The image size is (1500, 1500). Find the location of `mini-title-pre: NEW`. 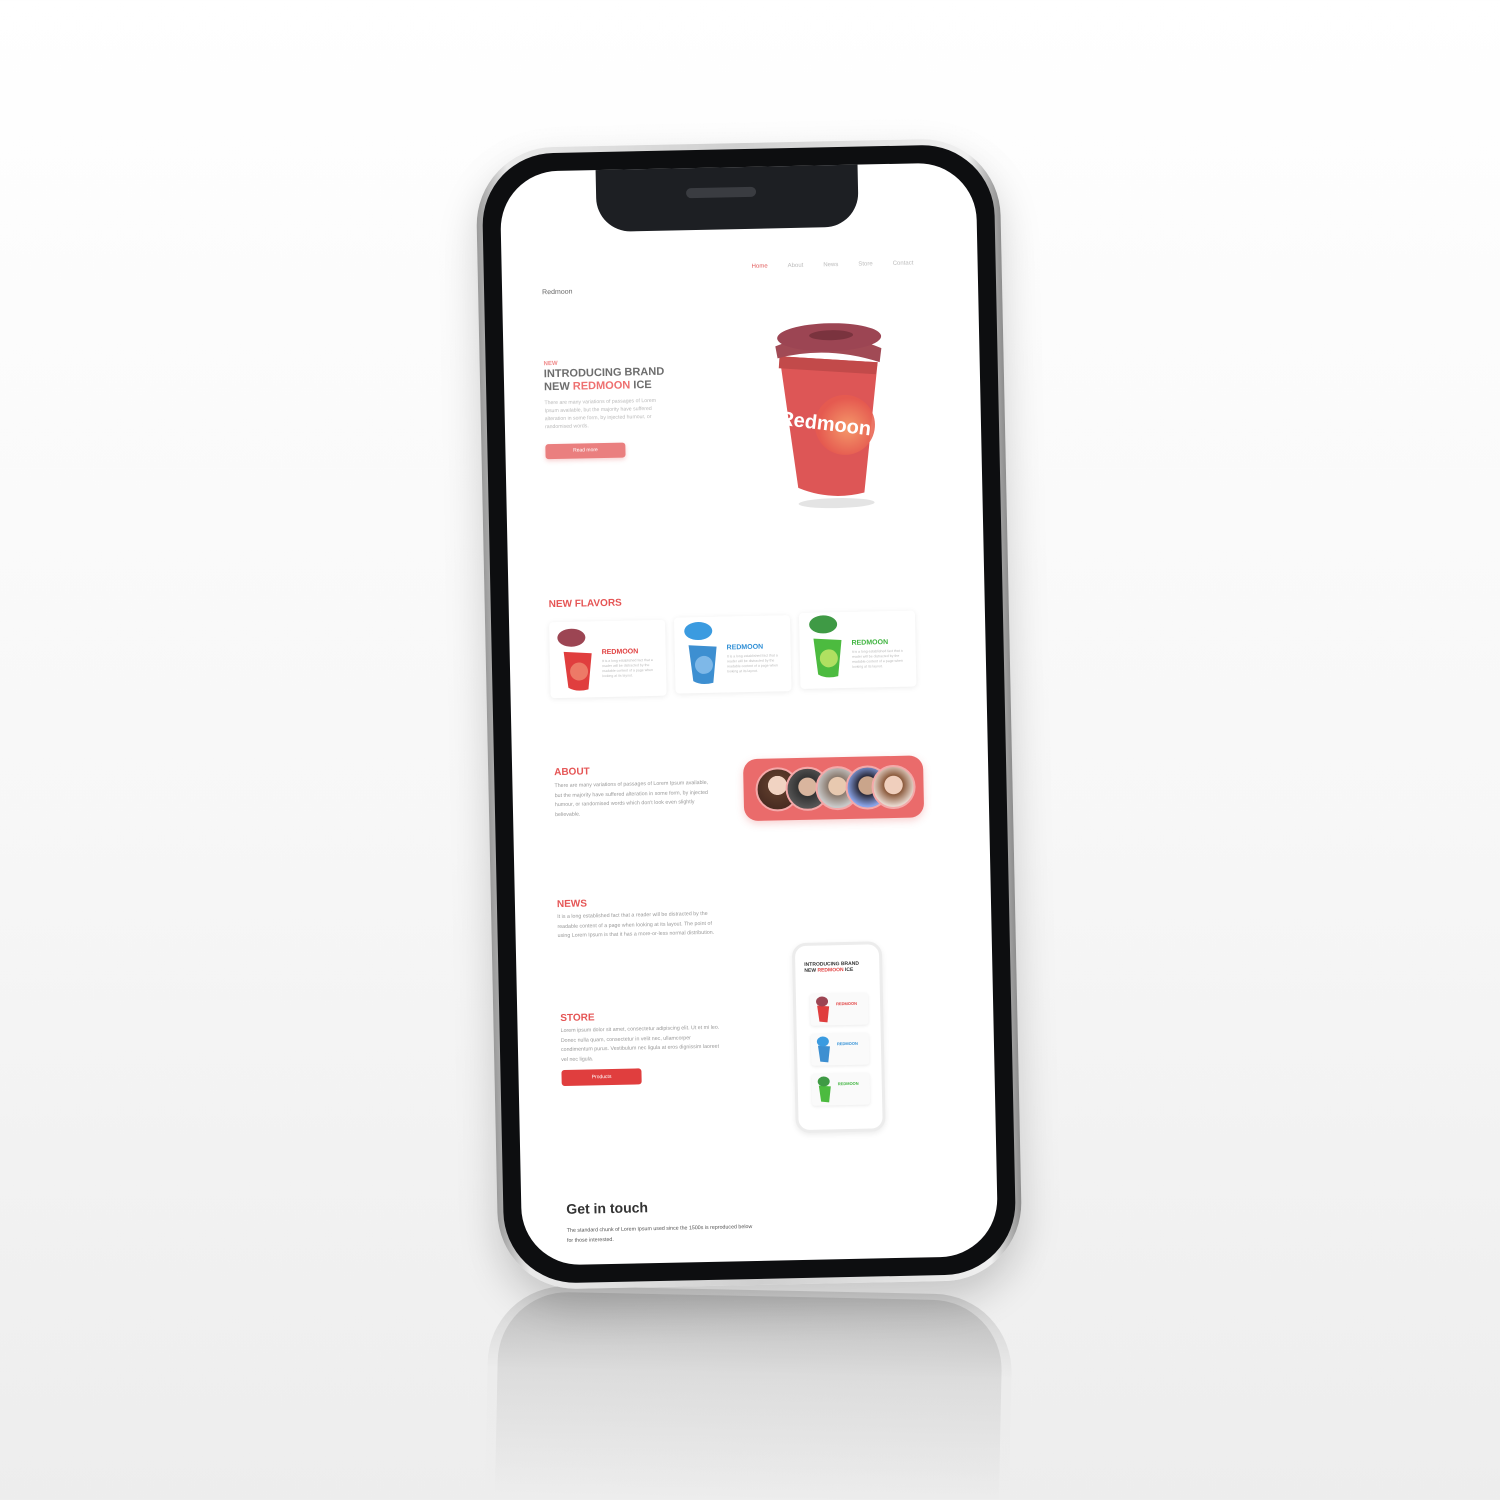

mini-title-pre: NEW is located at coordinates (811, 970).